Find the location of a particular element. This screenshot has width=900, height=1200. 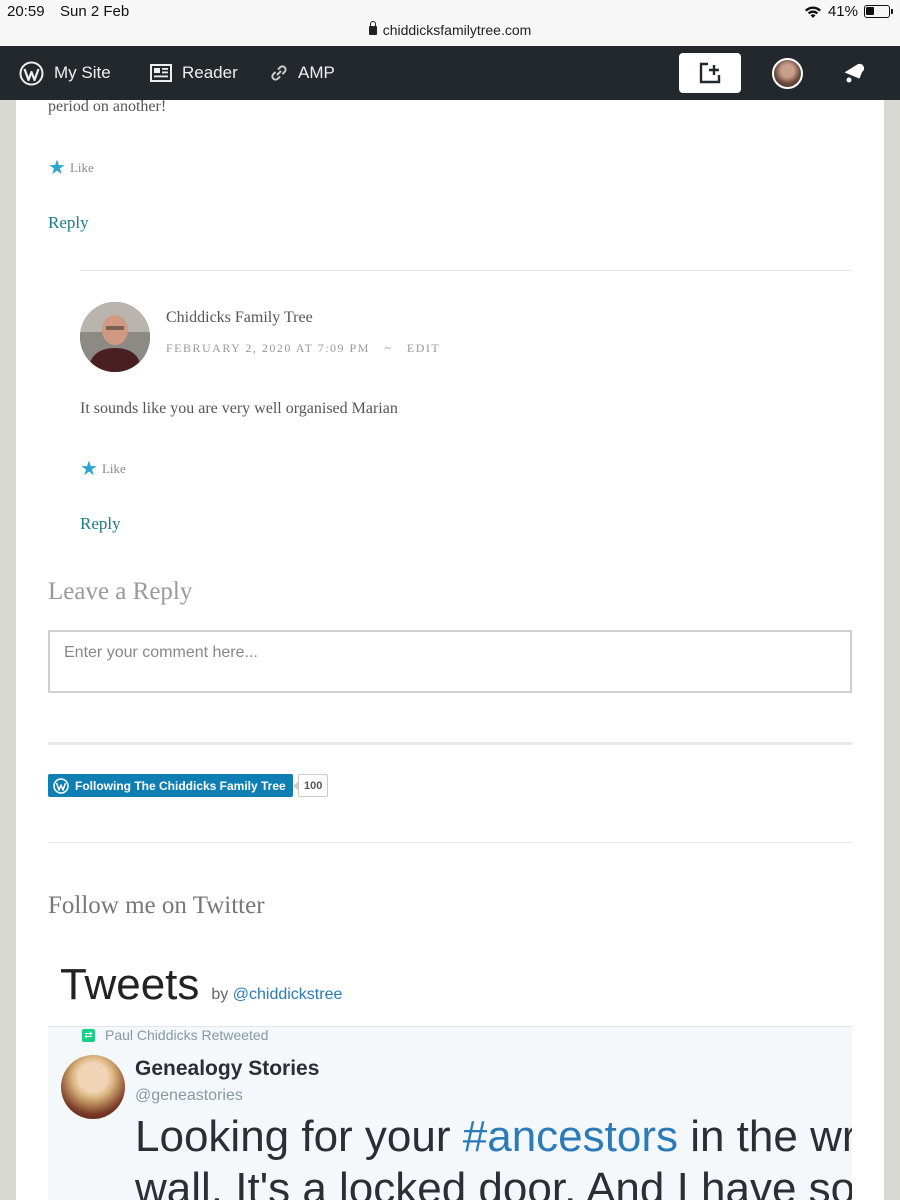

tweet-text-start: Looking for your is located at coordinates (299, 1136).